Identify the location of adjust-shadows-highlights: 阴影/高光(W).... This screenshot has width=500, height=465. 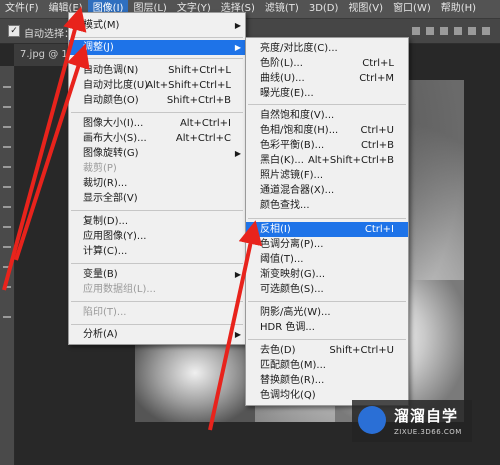
(327, 312).